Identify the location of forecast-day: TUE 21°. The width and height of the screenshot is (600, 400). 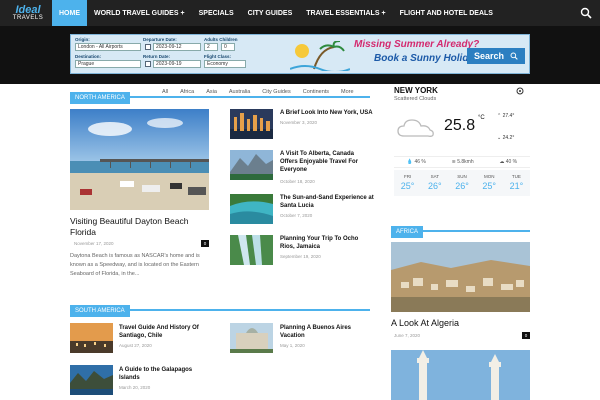
(516, 183).